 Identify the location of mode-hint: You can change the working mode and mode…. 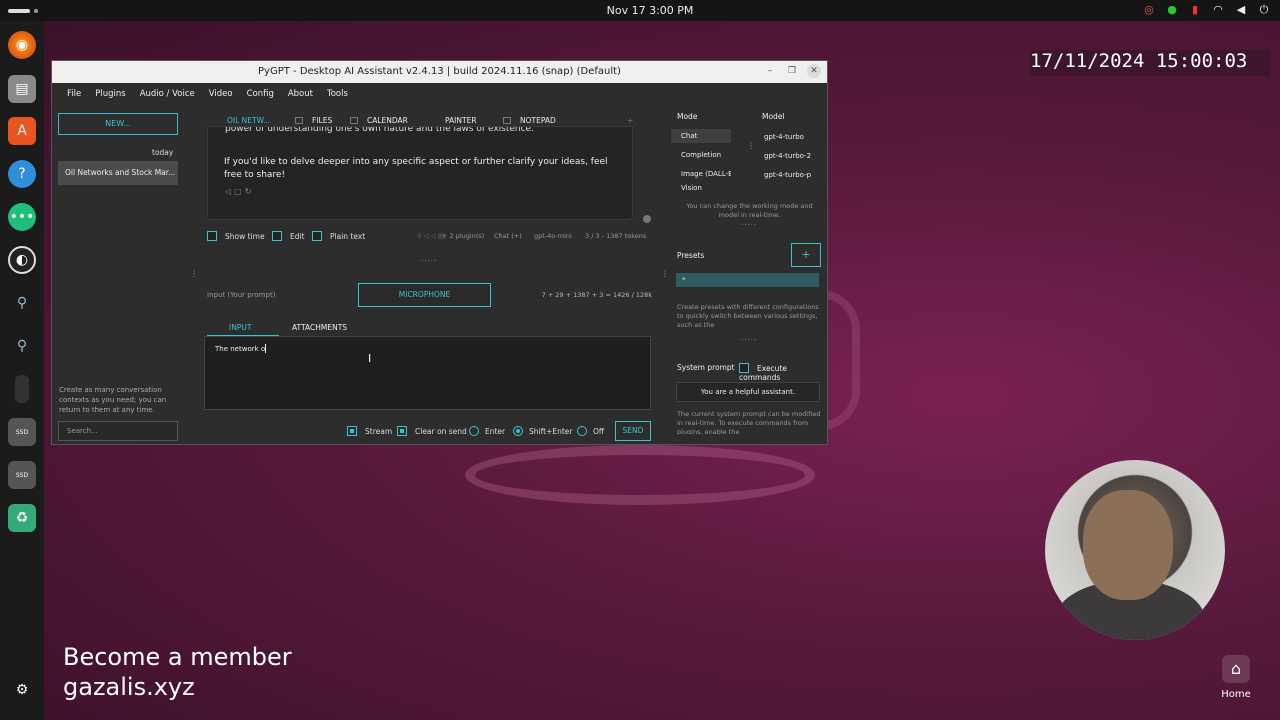
(749, 210).